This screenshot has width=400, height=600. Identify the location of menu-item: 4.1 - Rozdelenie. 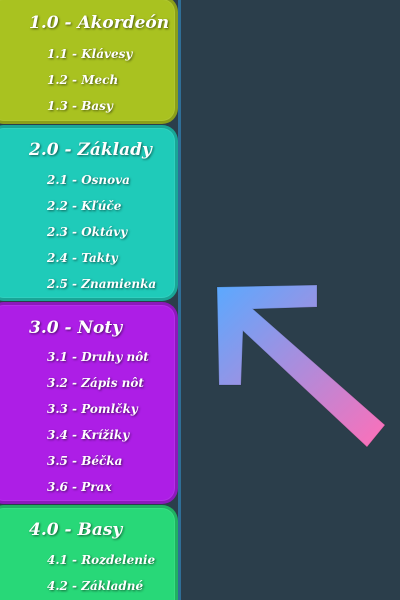
(101, 560).